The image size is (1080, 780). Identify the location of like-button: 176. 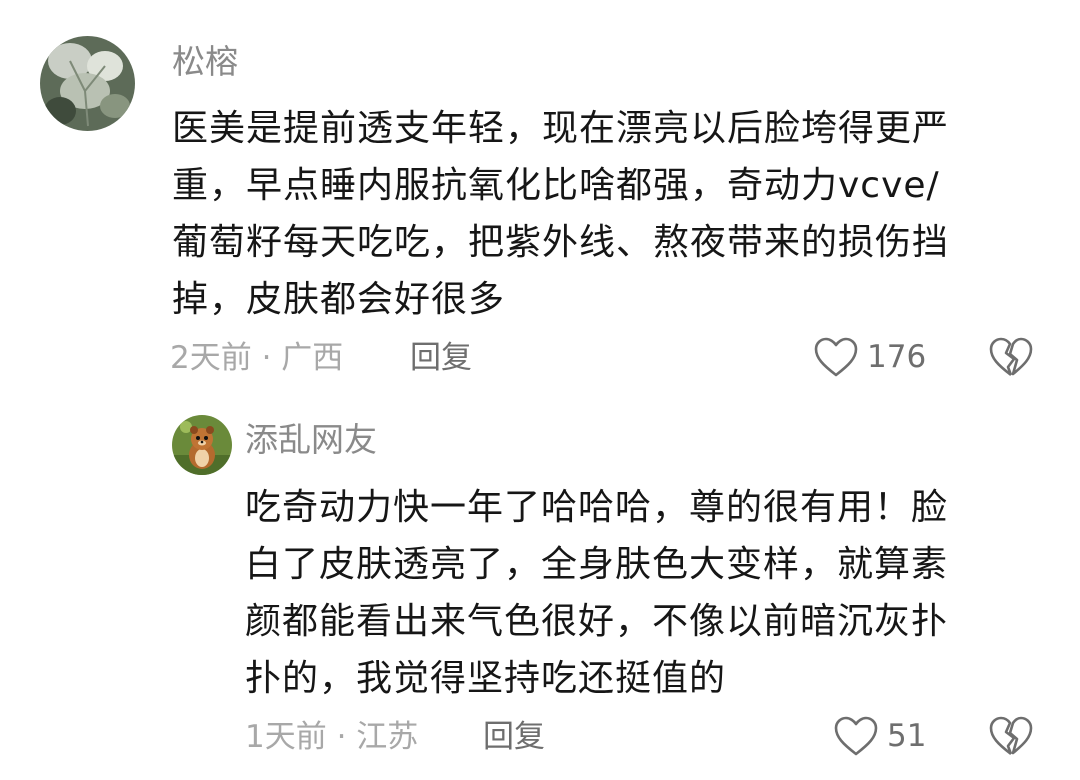
(869, 357).